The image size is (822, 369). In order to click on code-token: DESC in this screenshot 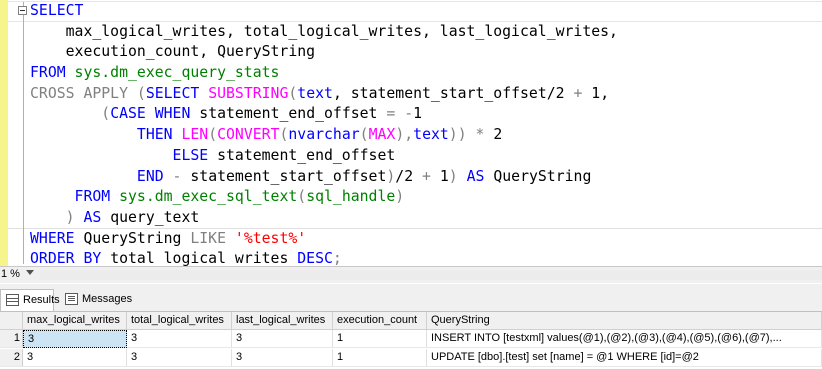, I will do `click(315, 258)`.